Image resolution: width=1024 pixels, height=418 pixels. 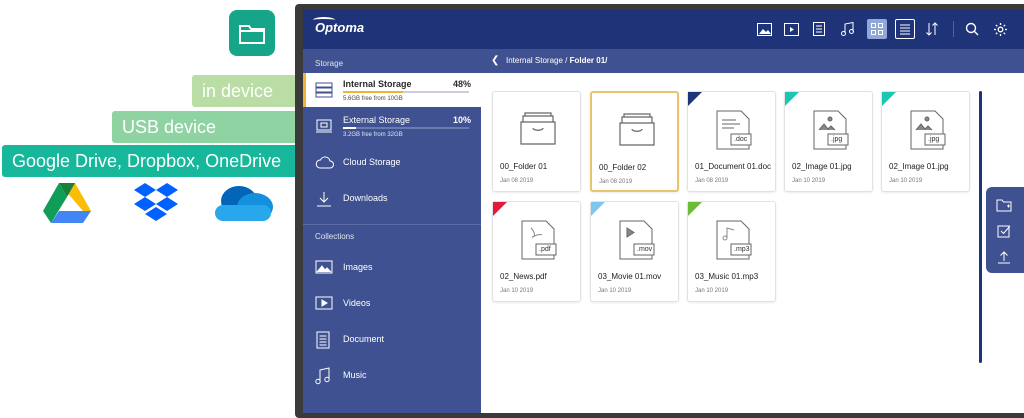 What do you see at coordinates (764, 29) in the screenshot?
I see `image-filter-icon` at bounding box center [764, 29].